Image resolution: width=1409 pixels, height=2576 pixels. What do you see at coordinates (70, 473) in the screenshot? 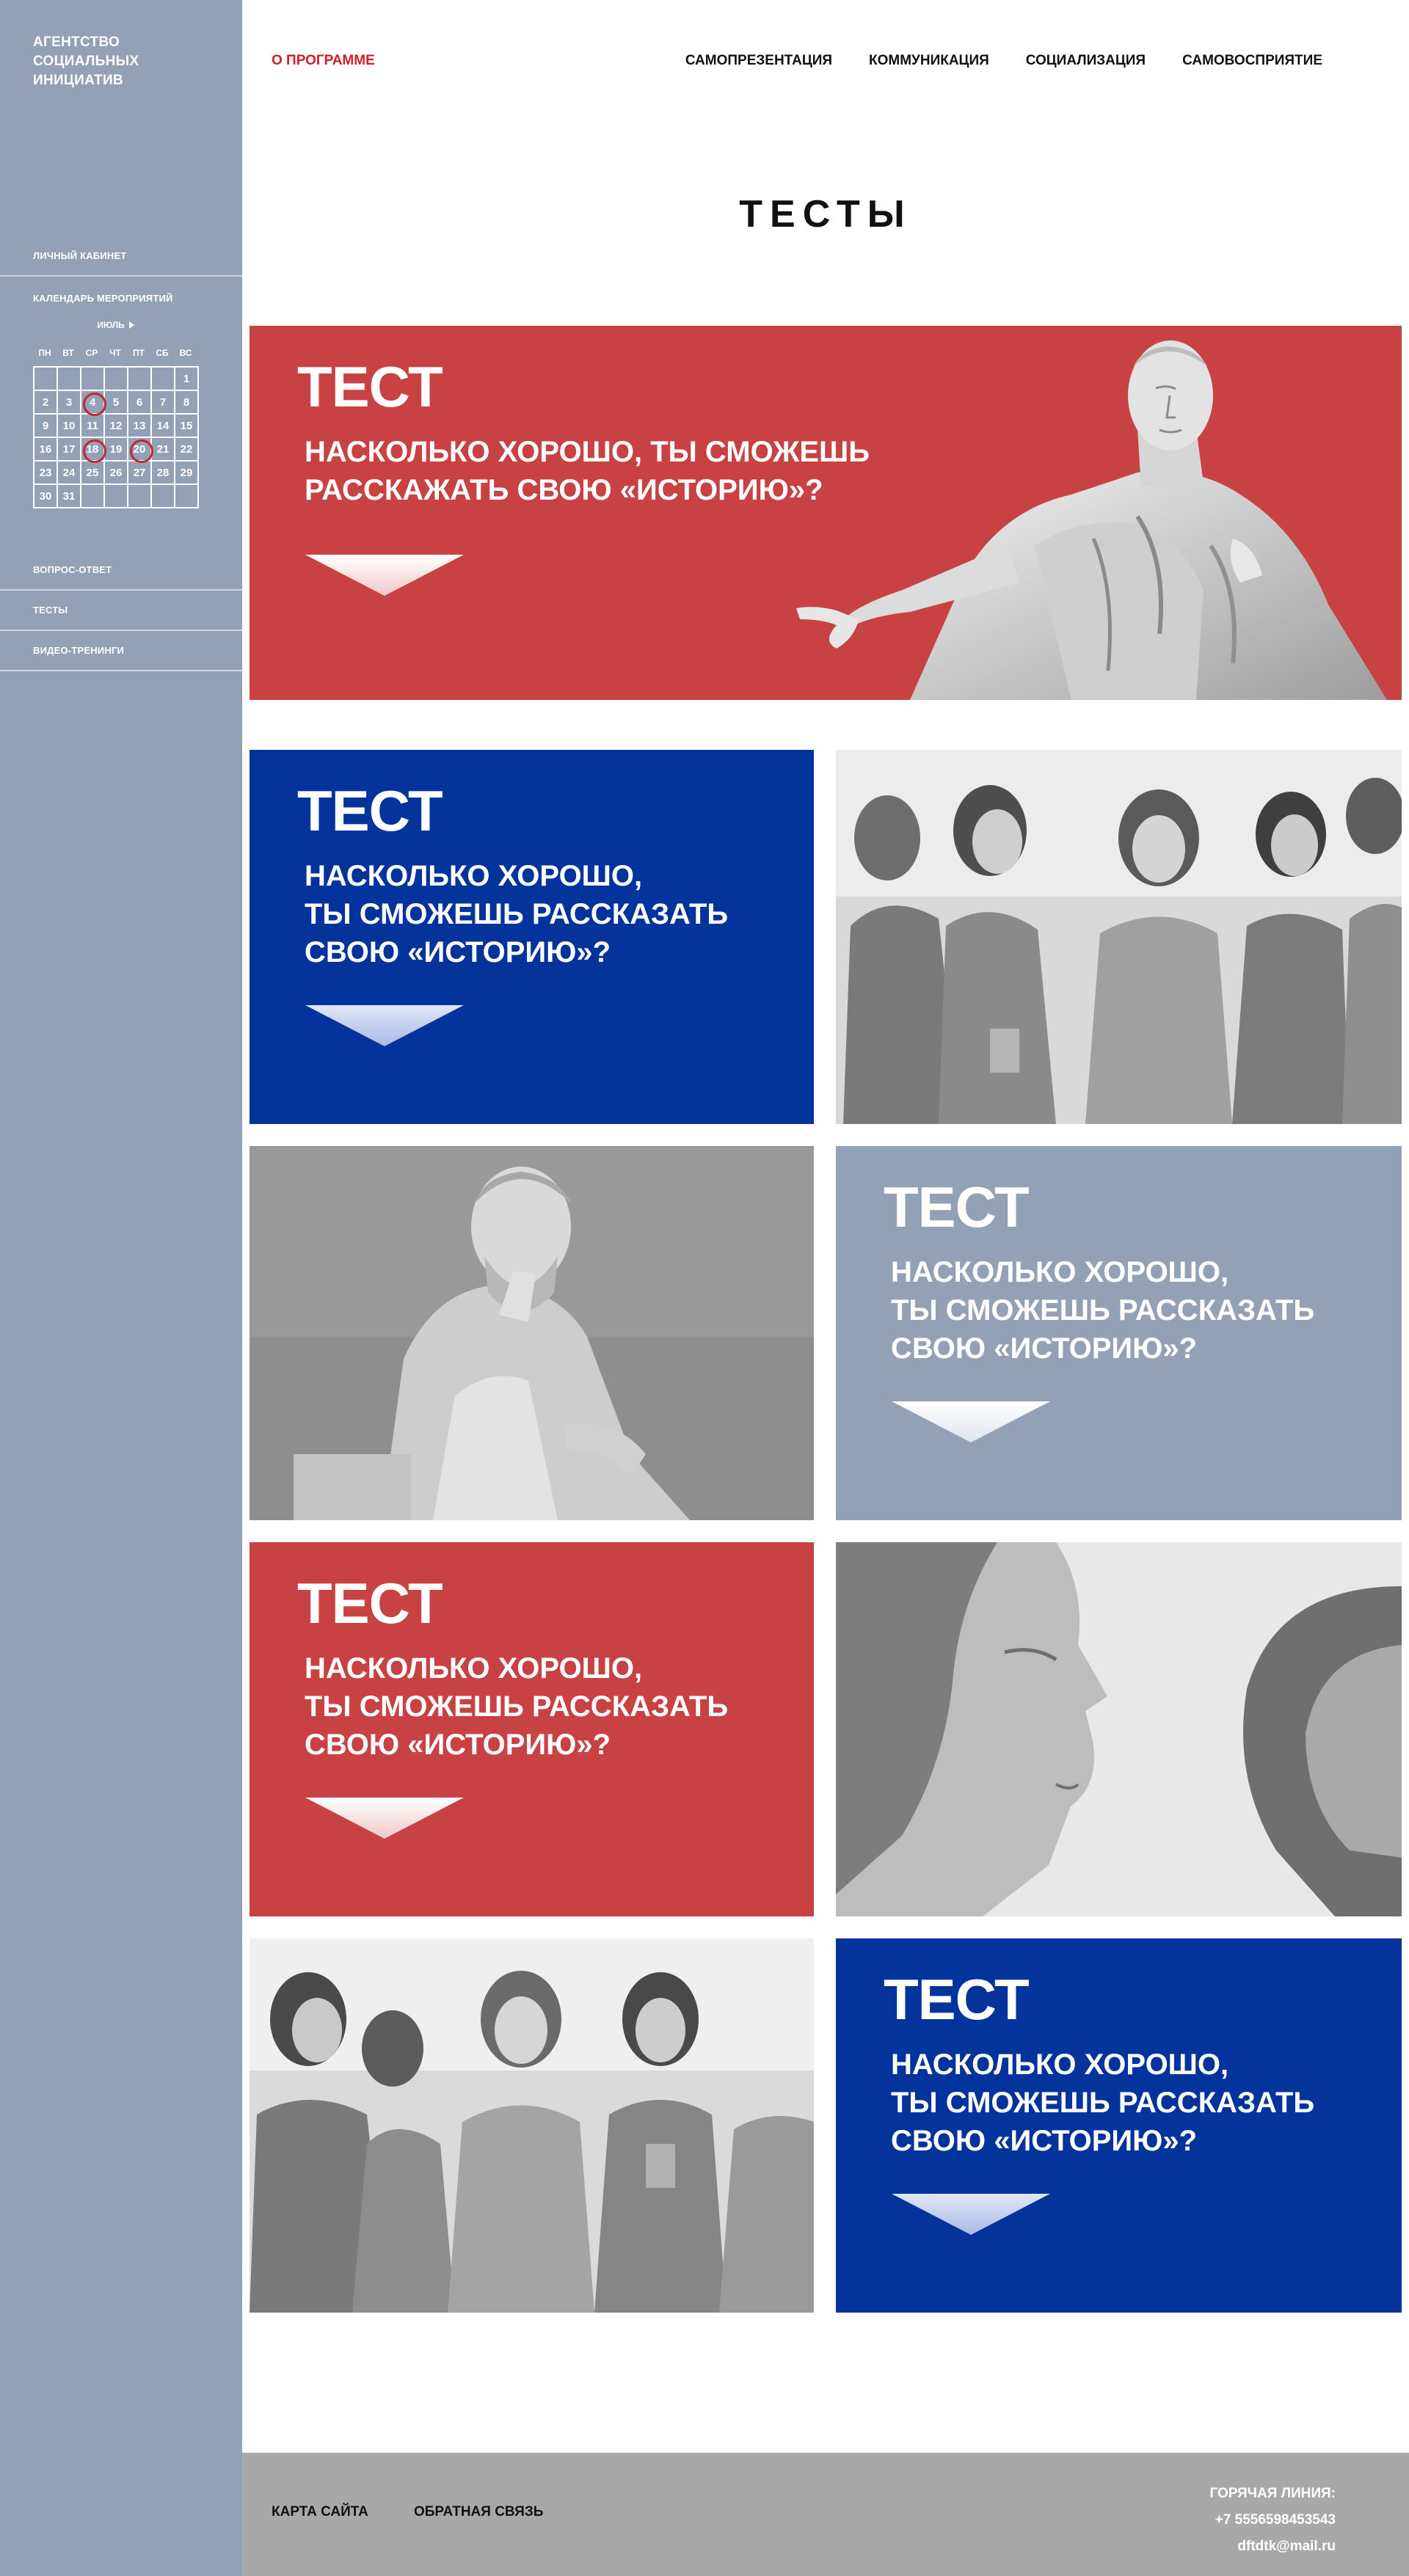
I see `calendar-day: 24` at bounding box center [70, 473].